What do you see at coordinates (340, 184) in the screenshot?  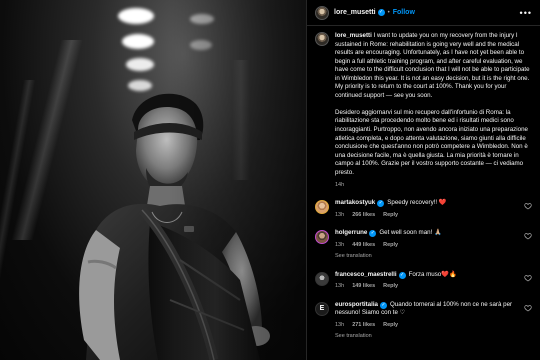 I see `post-time: 14h` at bounding box center [340, 184].